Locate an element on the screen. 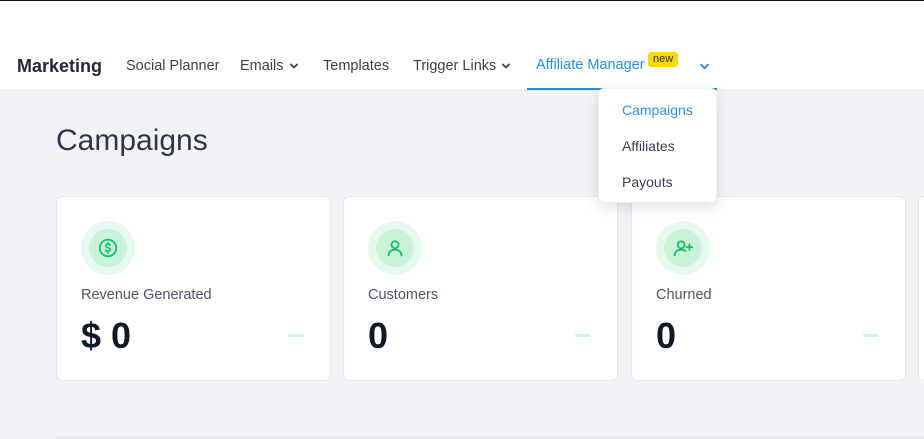 This screenshot has width=924, height=439. nav-label: Trigger Links is located at coordinates (455, 66).